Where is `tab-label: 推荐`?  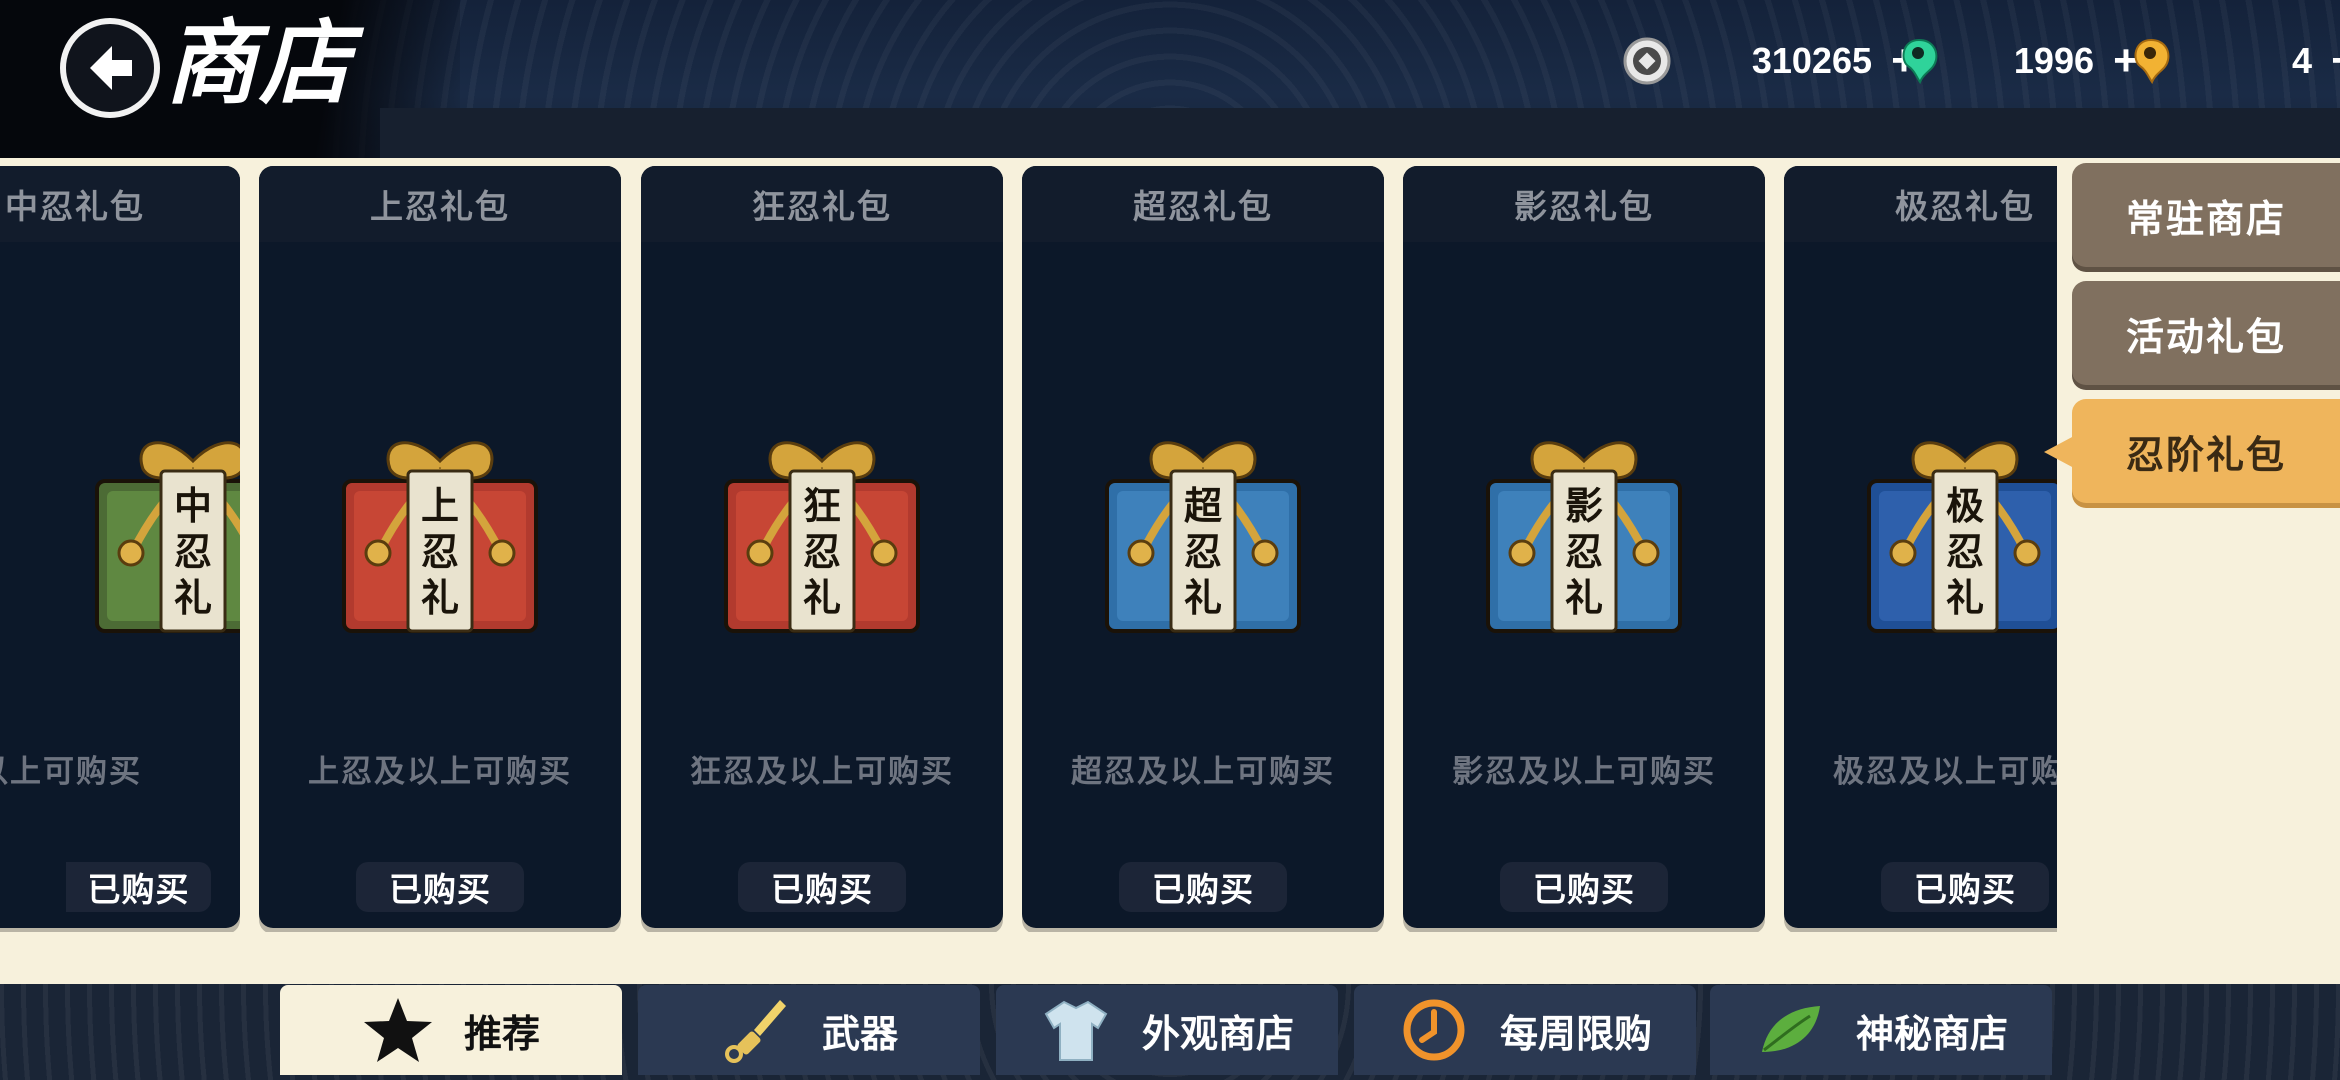 tab-label: 推荐 is located at coordinates (501, 1033).